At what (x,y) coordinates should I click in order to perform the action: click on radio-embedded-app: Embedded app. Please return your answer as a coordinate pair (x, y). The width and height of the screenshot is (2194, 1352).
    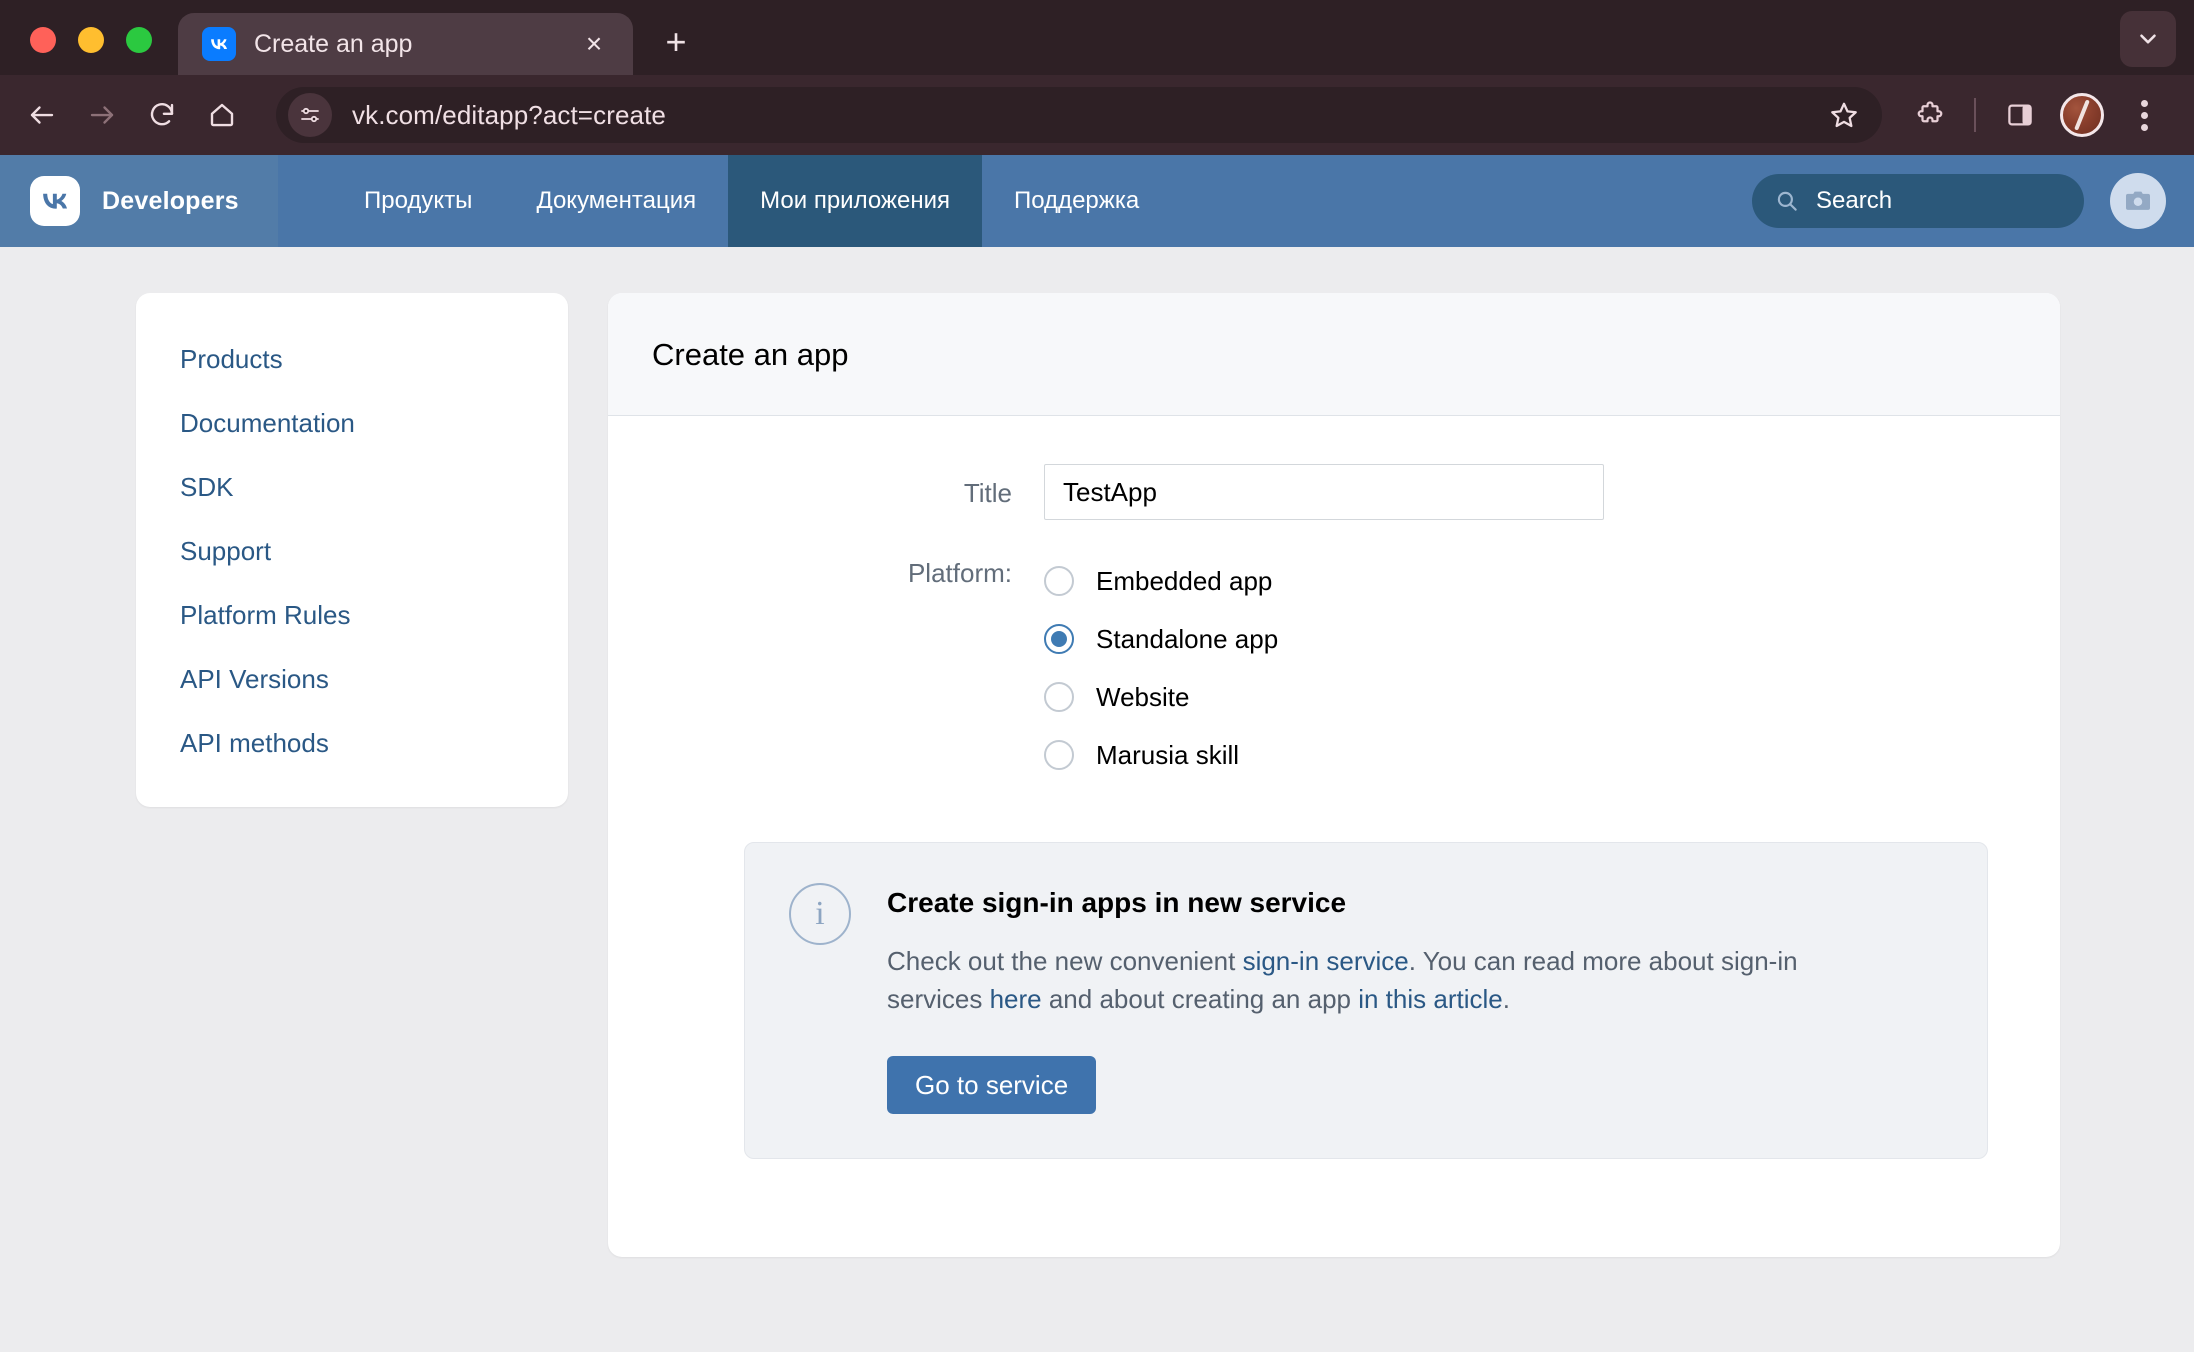
    Looking at the image, I should click on (1161, 581).